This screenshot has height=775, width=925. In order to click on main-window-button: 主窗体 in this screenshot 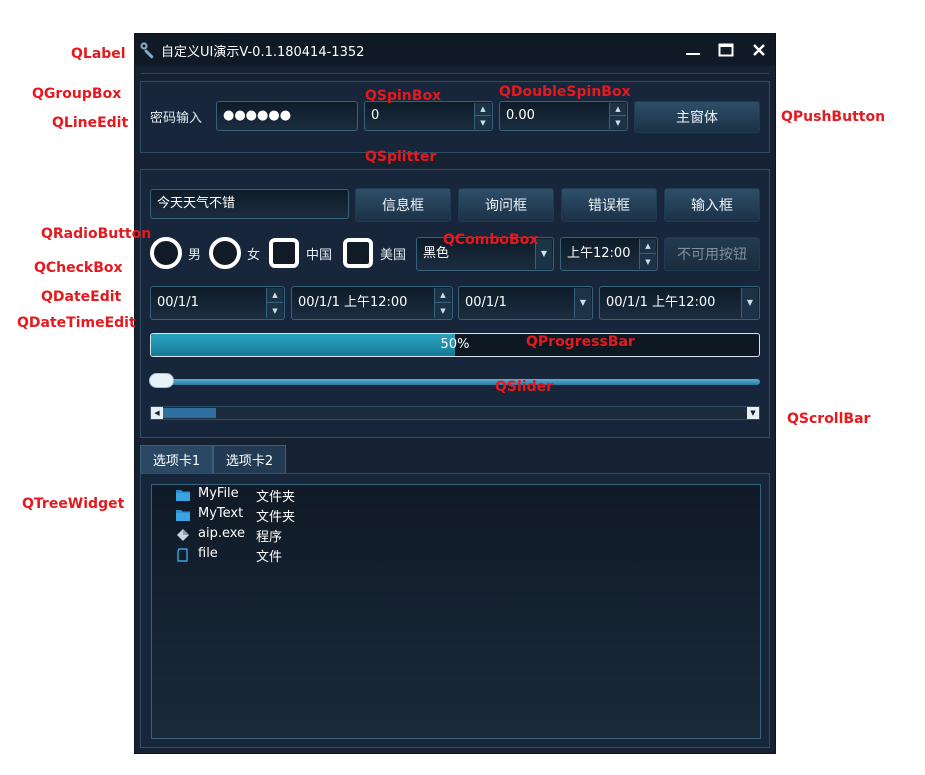, I will do `click(697, 117)`.